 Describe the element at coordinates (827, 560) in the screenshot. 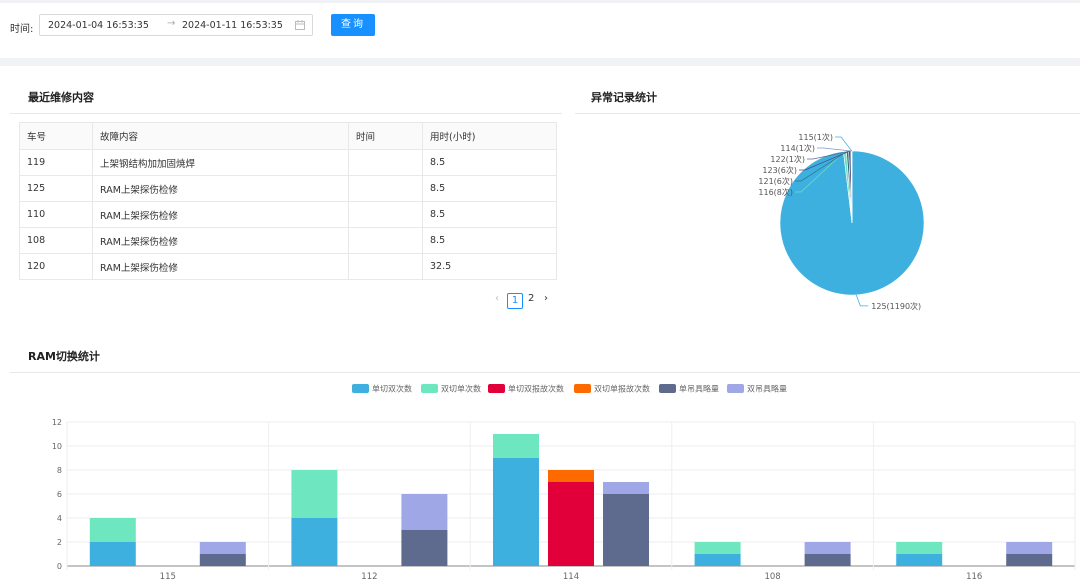

I see `bar-单吊具略量-108` at that location.